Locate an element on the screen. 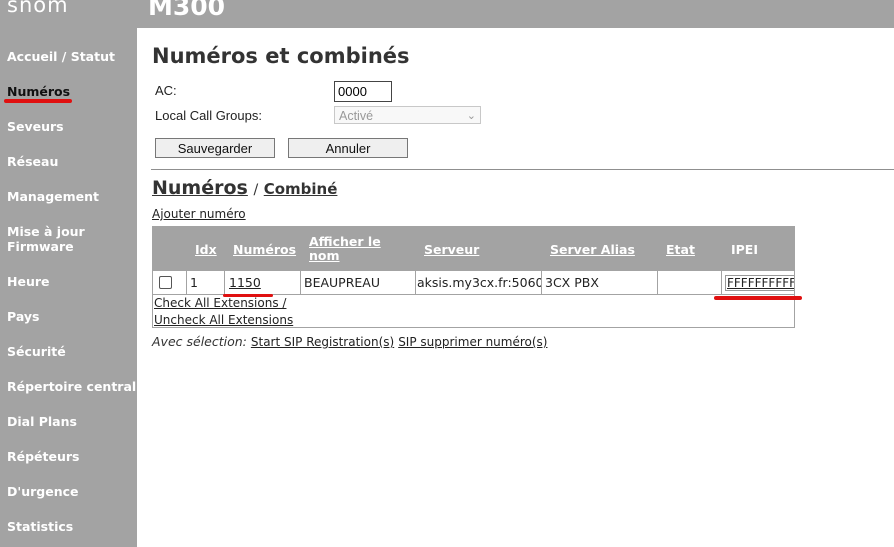 This screenshot has width=894, height=547. ac-label: AC: is located at coordinates (166, 90).